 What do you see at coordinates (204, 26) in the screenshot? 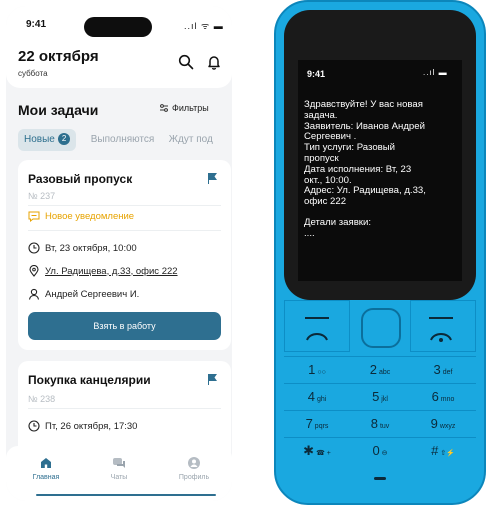
I see `system-status-icons: ..ıl ᯤ ▬` at bounding box center [204, 26].